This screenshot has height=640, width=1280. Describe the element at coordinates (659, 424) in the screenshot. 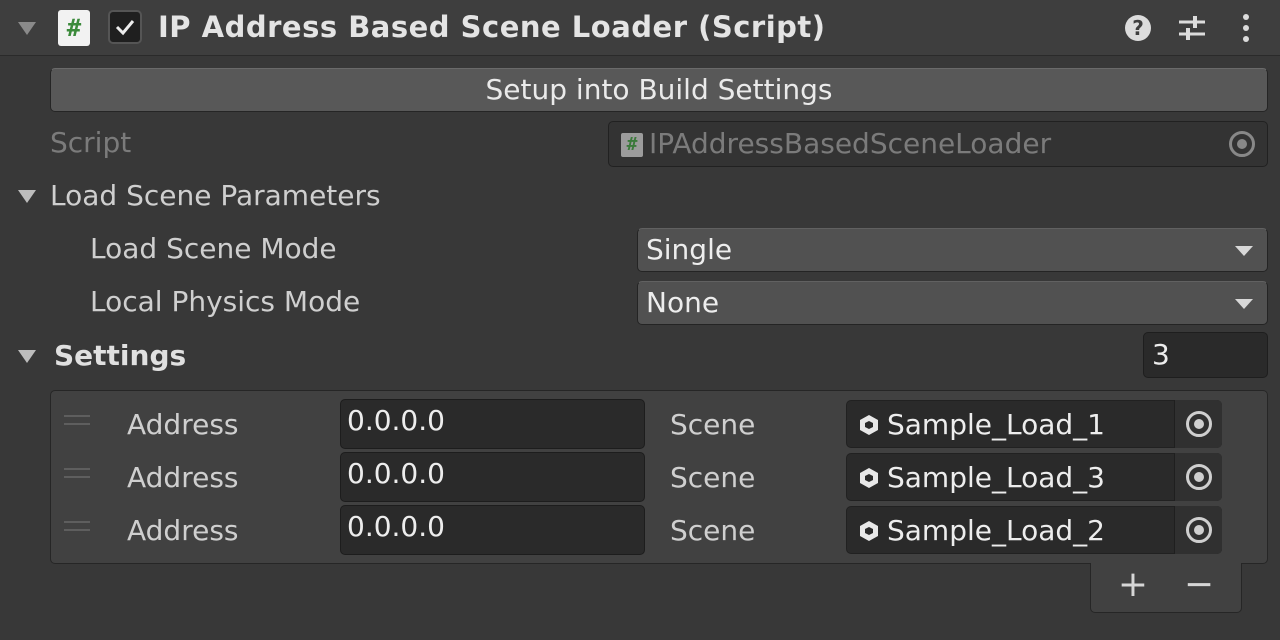

I see `list-item: Address 0.0.0.0 Scene Sample_Load_1` at that location.